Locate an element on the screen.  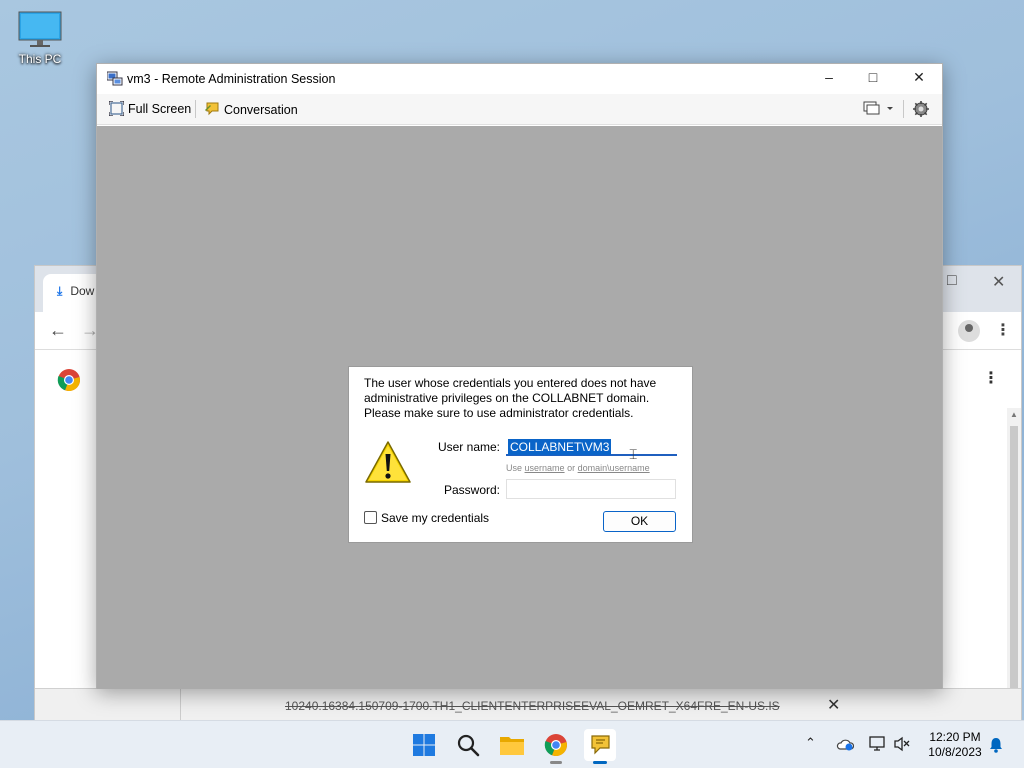
username-selected-text: COLLABNET\VM3 is located at coordinates (560, 447).